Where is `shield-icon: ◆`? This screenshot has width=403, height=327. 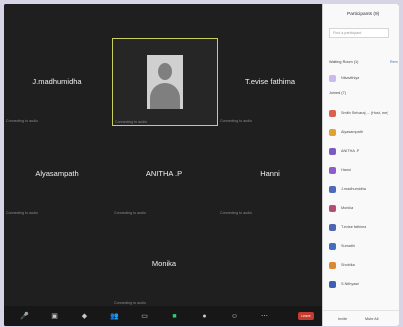 shield-icon: ◆ is located at coordinates (84, 316).